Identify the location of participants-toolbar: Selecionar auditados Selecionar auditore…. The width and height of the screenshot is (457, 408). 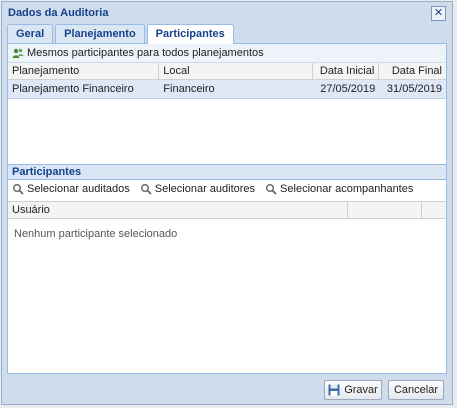
(227, 189).